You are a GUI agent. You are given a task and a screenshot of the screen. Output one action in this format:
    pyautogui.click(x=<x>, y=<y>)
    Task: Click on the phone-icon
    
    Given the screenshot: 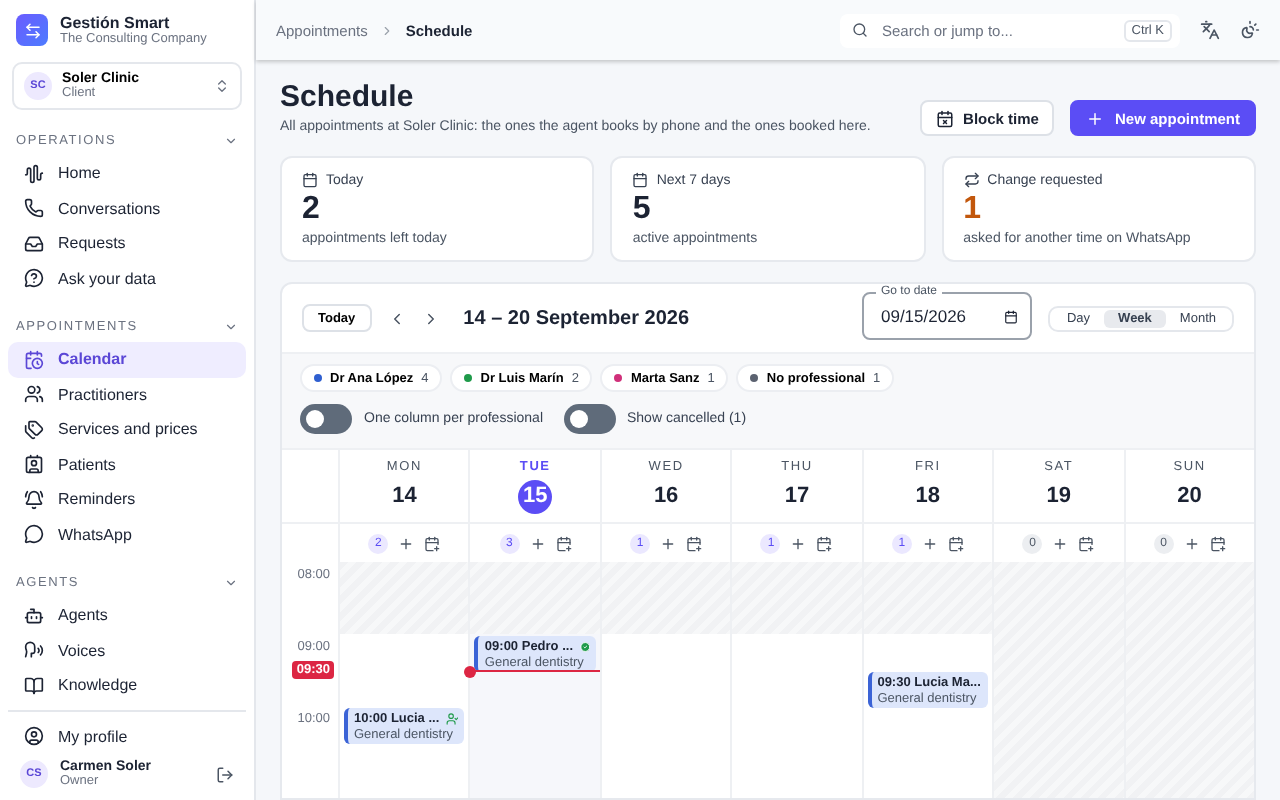 What is the action you would take?
    pyautogui.click(x=34, y=208)
    